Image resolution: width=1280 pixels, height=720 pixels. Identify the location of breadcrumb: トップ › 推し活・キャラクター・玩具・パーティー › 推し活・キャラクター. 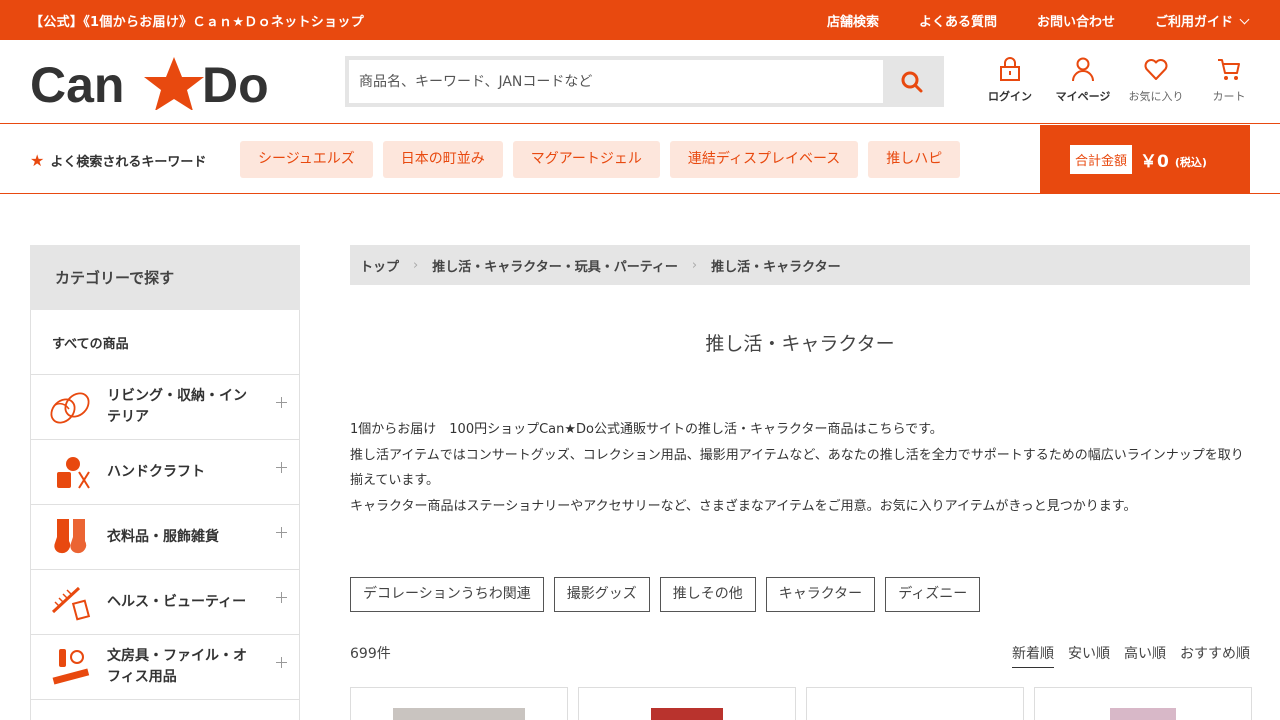
(800, 265).